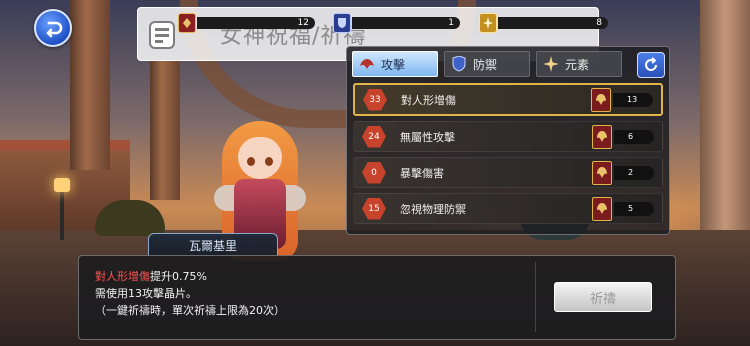 The height and width of the screenshot is (346, 750). I want to click on attack-crystal-count: 12, so click(303, 23).